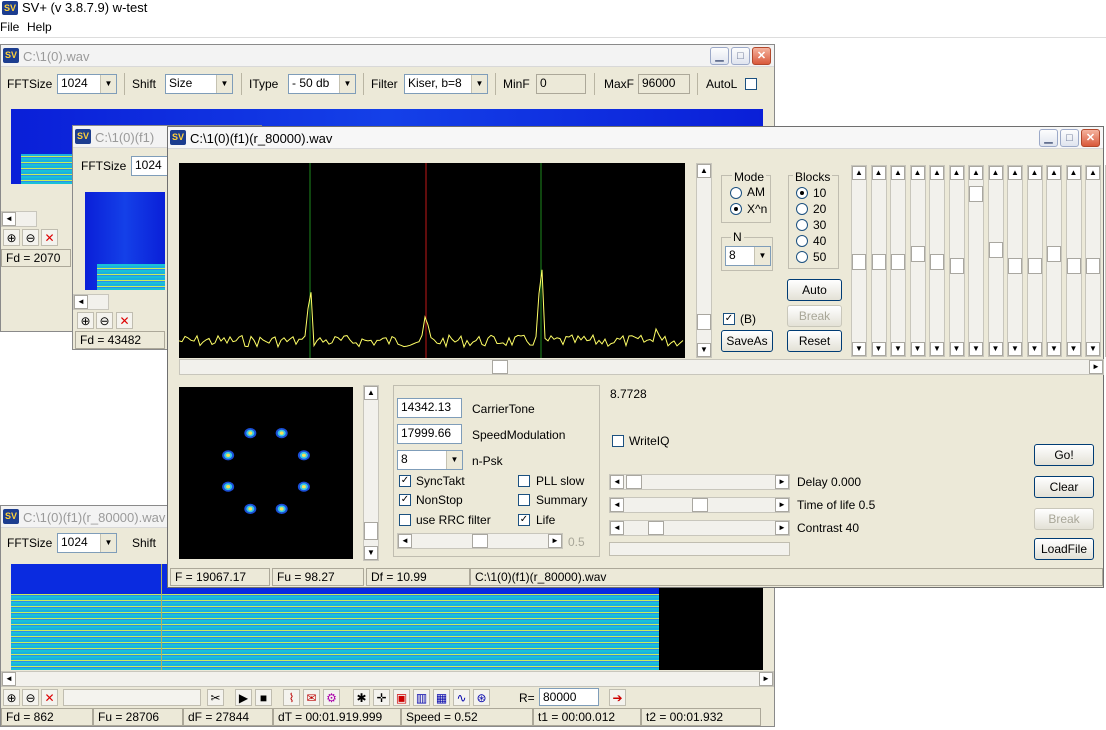 The width and height of the screenshot is (1106, 730). I want to click on cut-icon: ✂, so click(215, 697).